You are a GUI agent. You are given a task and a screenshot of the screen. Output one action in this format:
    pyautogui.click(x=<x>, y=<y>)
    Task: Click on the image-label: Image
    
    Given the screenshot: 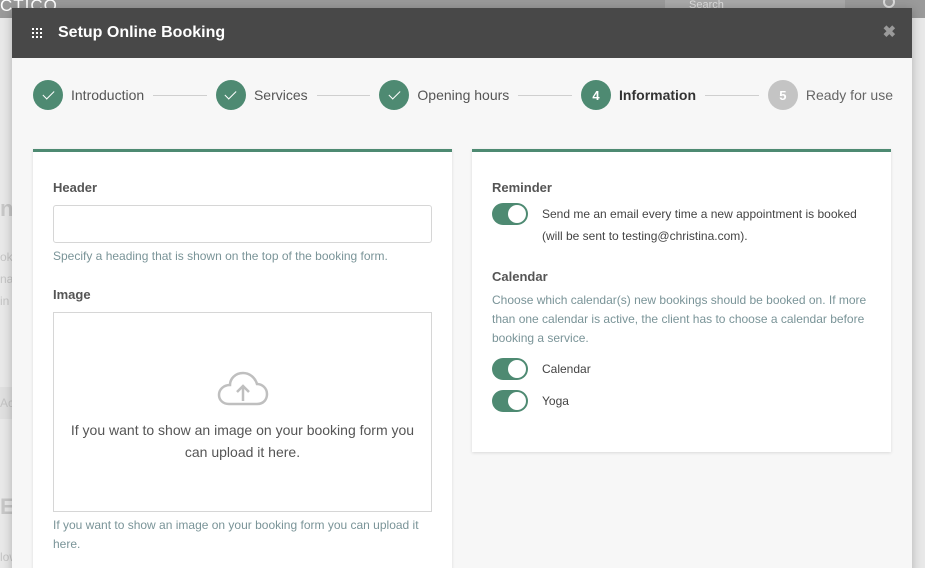 What is the action you would take?
    pyautogui.click(x=72, y=294)
    